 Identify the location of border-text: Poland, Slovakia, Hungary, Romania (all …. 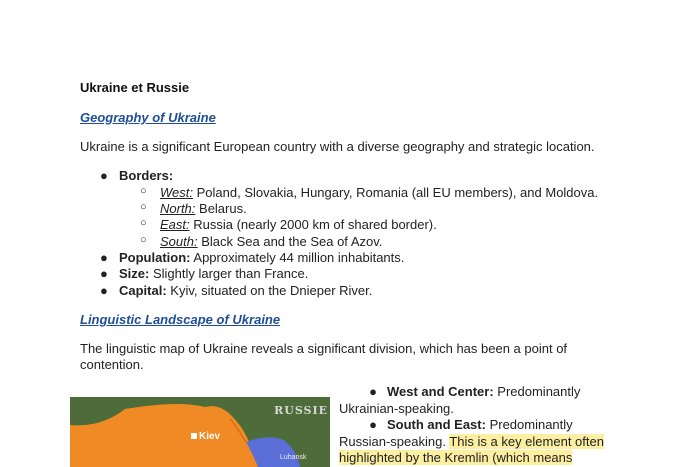
(396, 192).